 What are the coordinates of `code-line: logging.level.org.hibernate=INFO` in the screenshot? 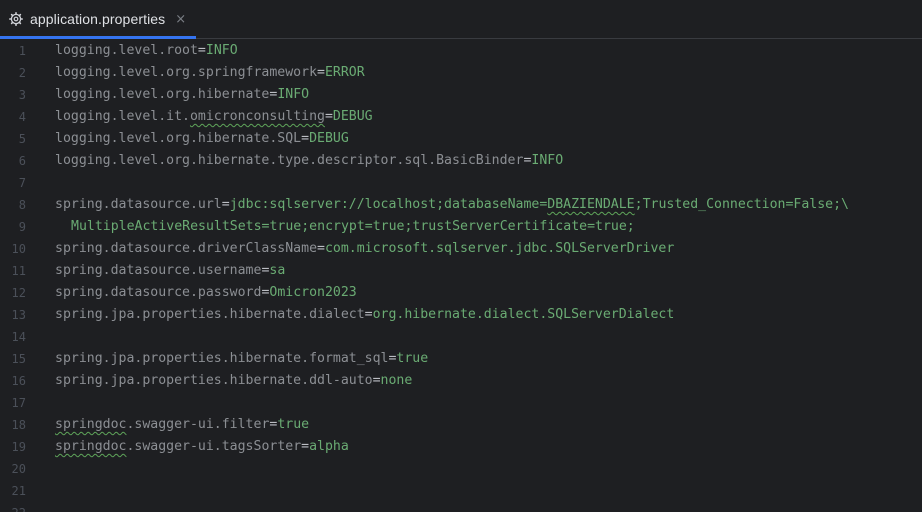 It's located at (182, 95).